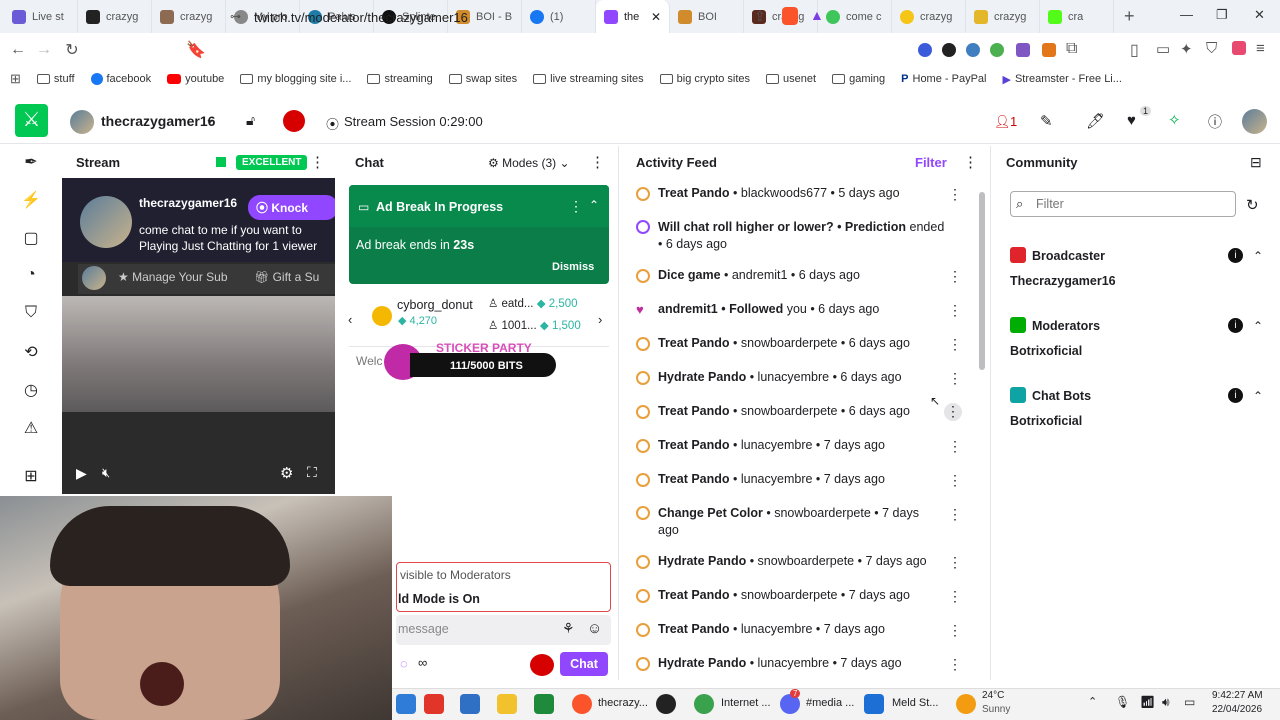 This screenshot has height=720, width=1280. What do you see at coordinates (600, 319) in the screenshot?
I see `next-arrow-icon: ›` at bounding box center [600, 319].